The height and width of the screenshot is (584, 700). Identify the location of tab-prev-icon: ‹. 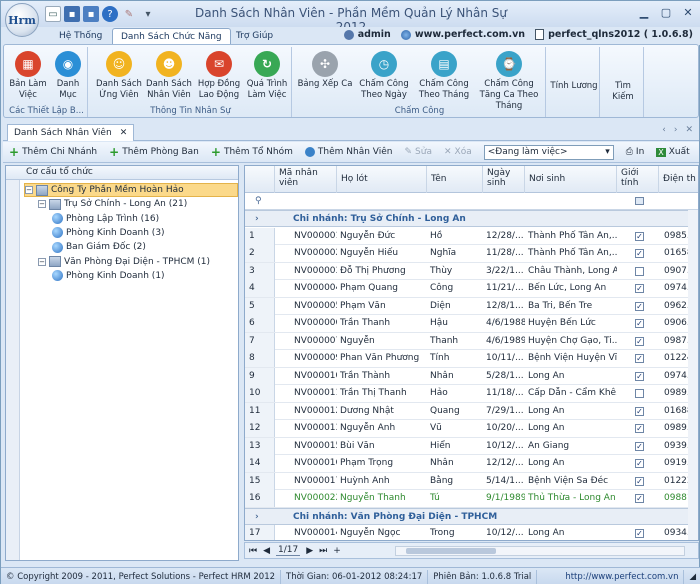
(664, 130).